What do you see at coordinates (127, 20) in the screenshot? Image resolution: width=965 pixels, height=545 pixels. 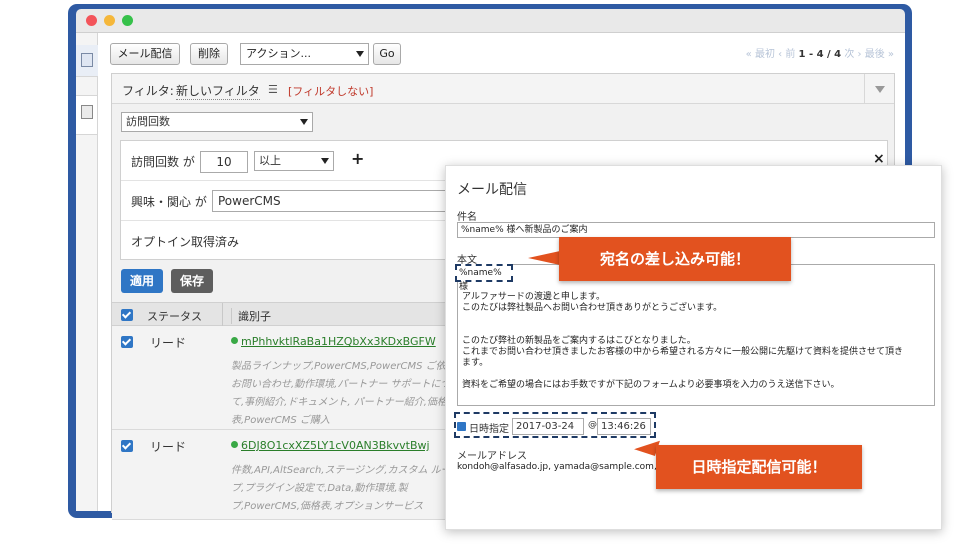 I see `maximize-window-icon` at bounding box center [127, 20].